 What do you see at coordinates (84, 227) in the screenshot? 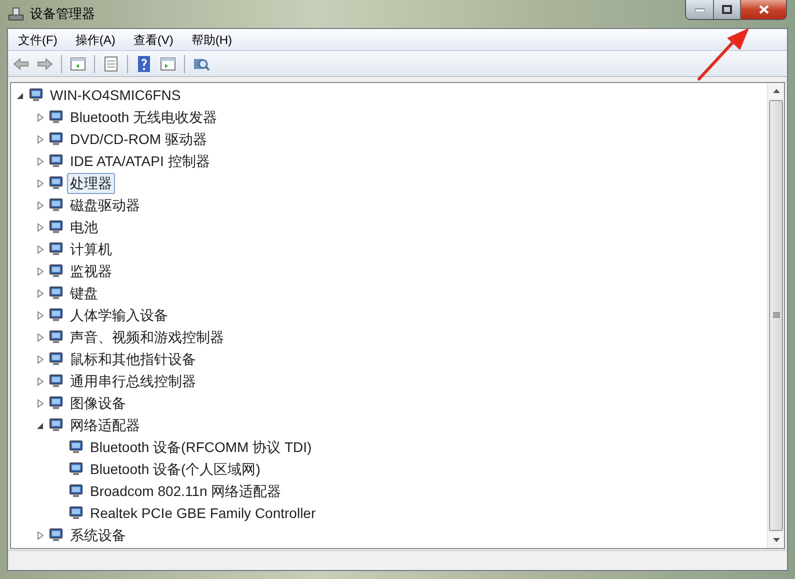
I see `tree-item: 电池` at bounding box center [84, 227].